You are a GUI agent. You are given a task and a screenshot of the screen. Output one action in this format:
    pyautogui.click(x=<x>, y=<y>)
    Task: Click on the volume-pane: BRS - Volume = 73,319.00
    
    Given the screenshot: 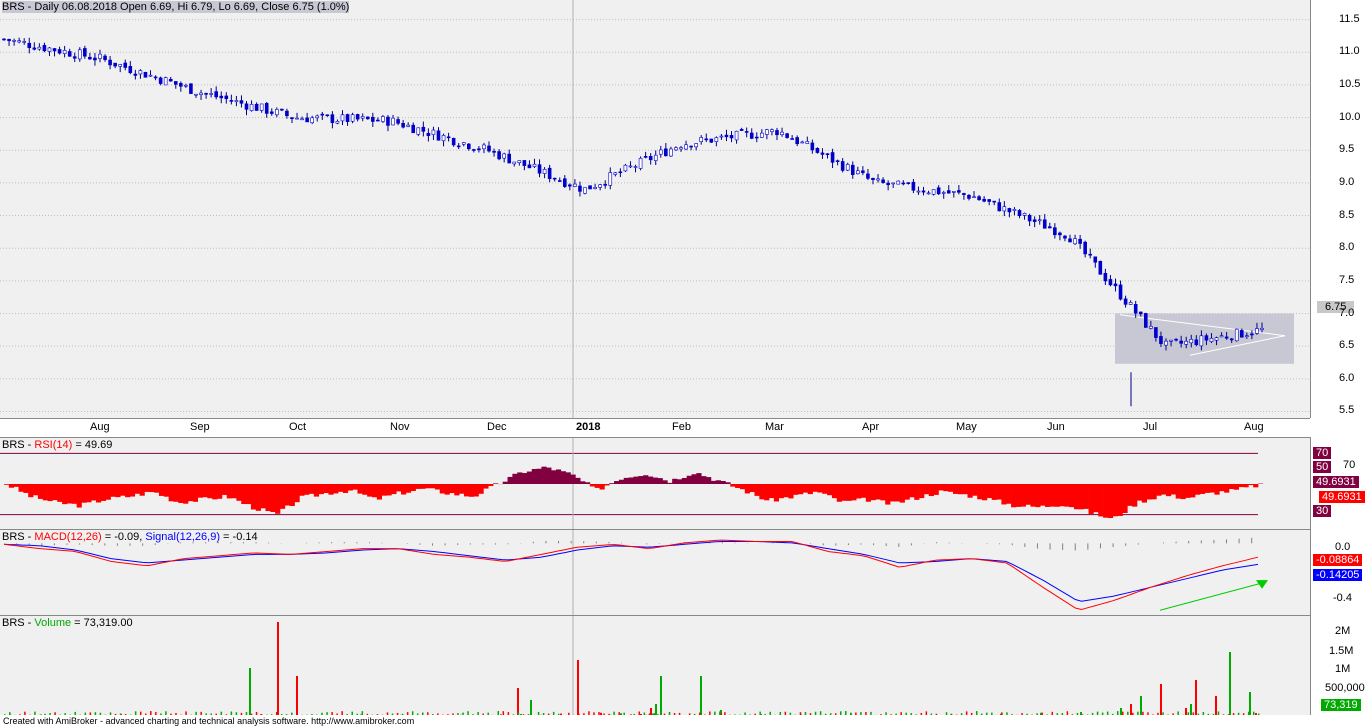 What is the action you would take?
    pyautogui.click(x=655, y=665)
    